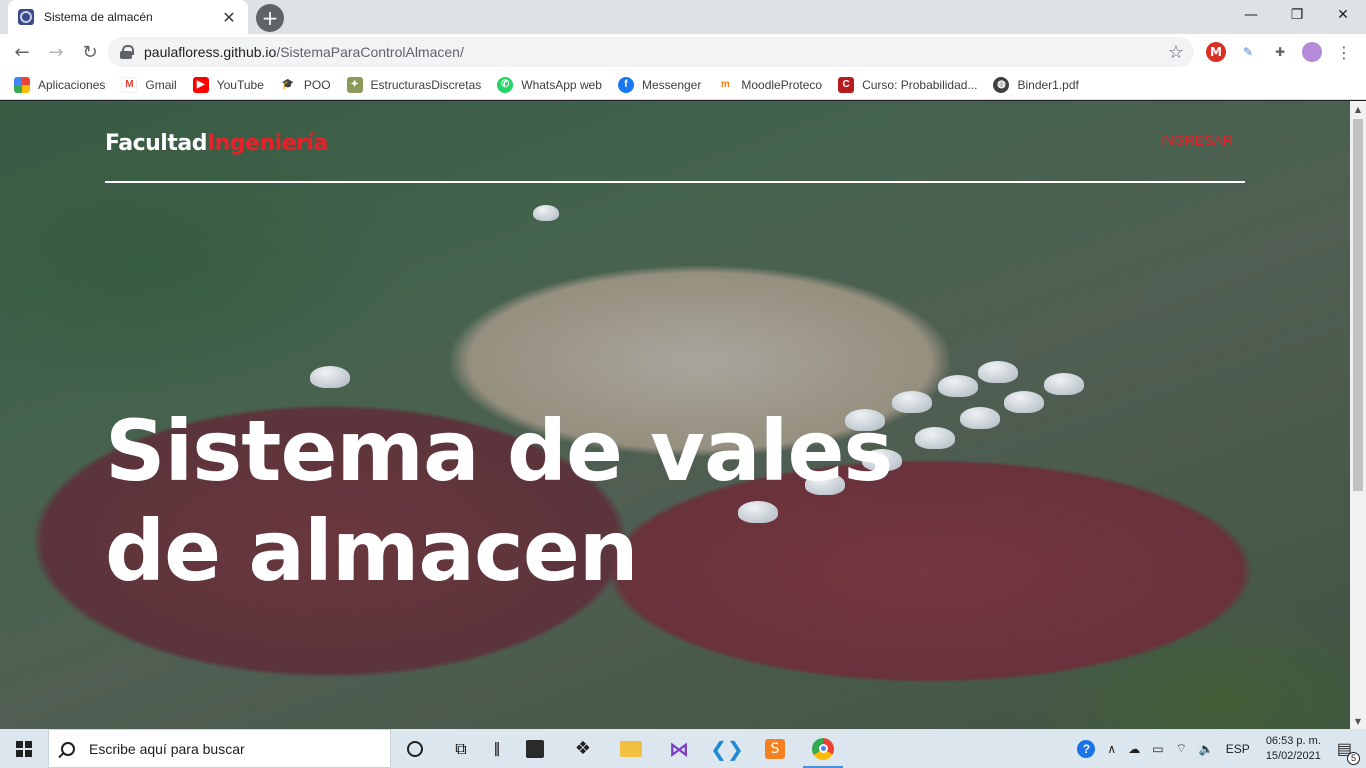 This screenshot has height=768, width=1366. What do you see at coordinates (1251, 15) in the screenshot?
I see `minimize-button: —` at bounding box center [1251, 15].